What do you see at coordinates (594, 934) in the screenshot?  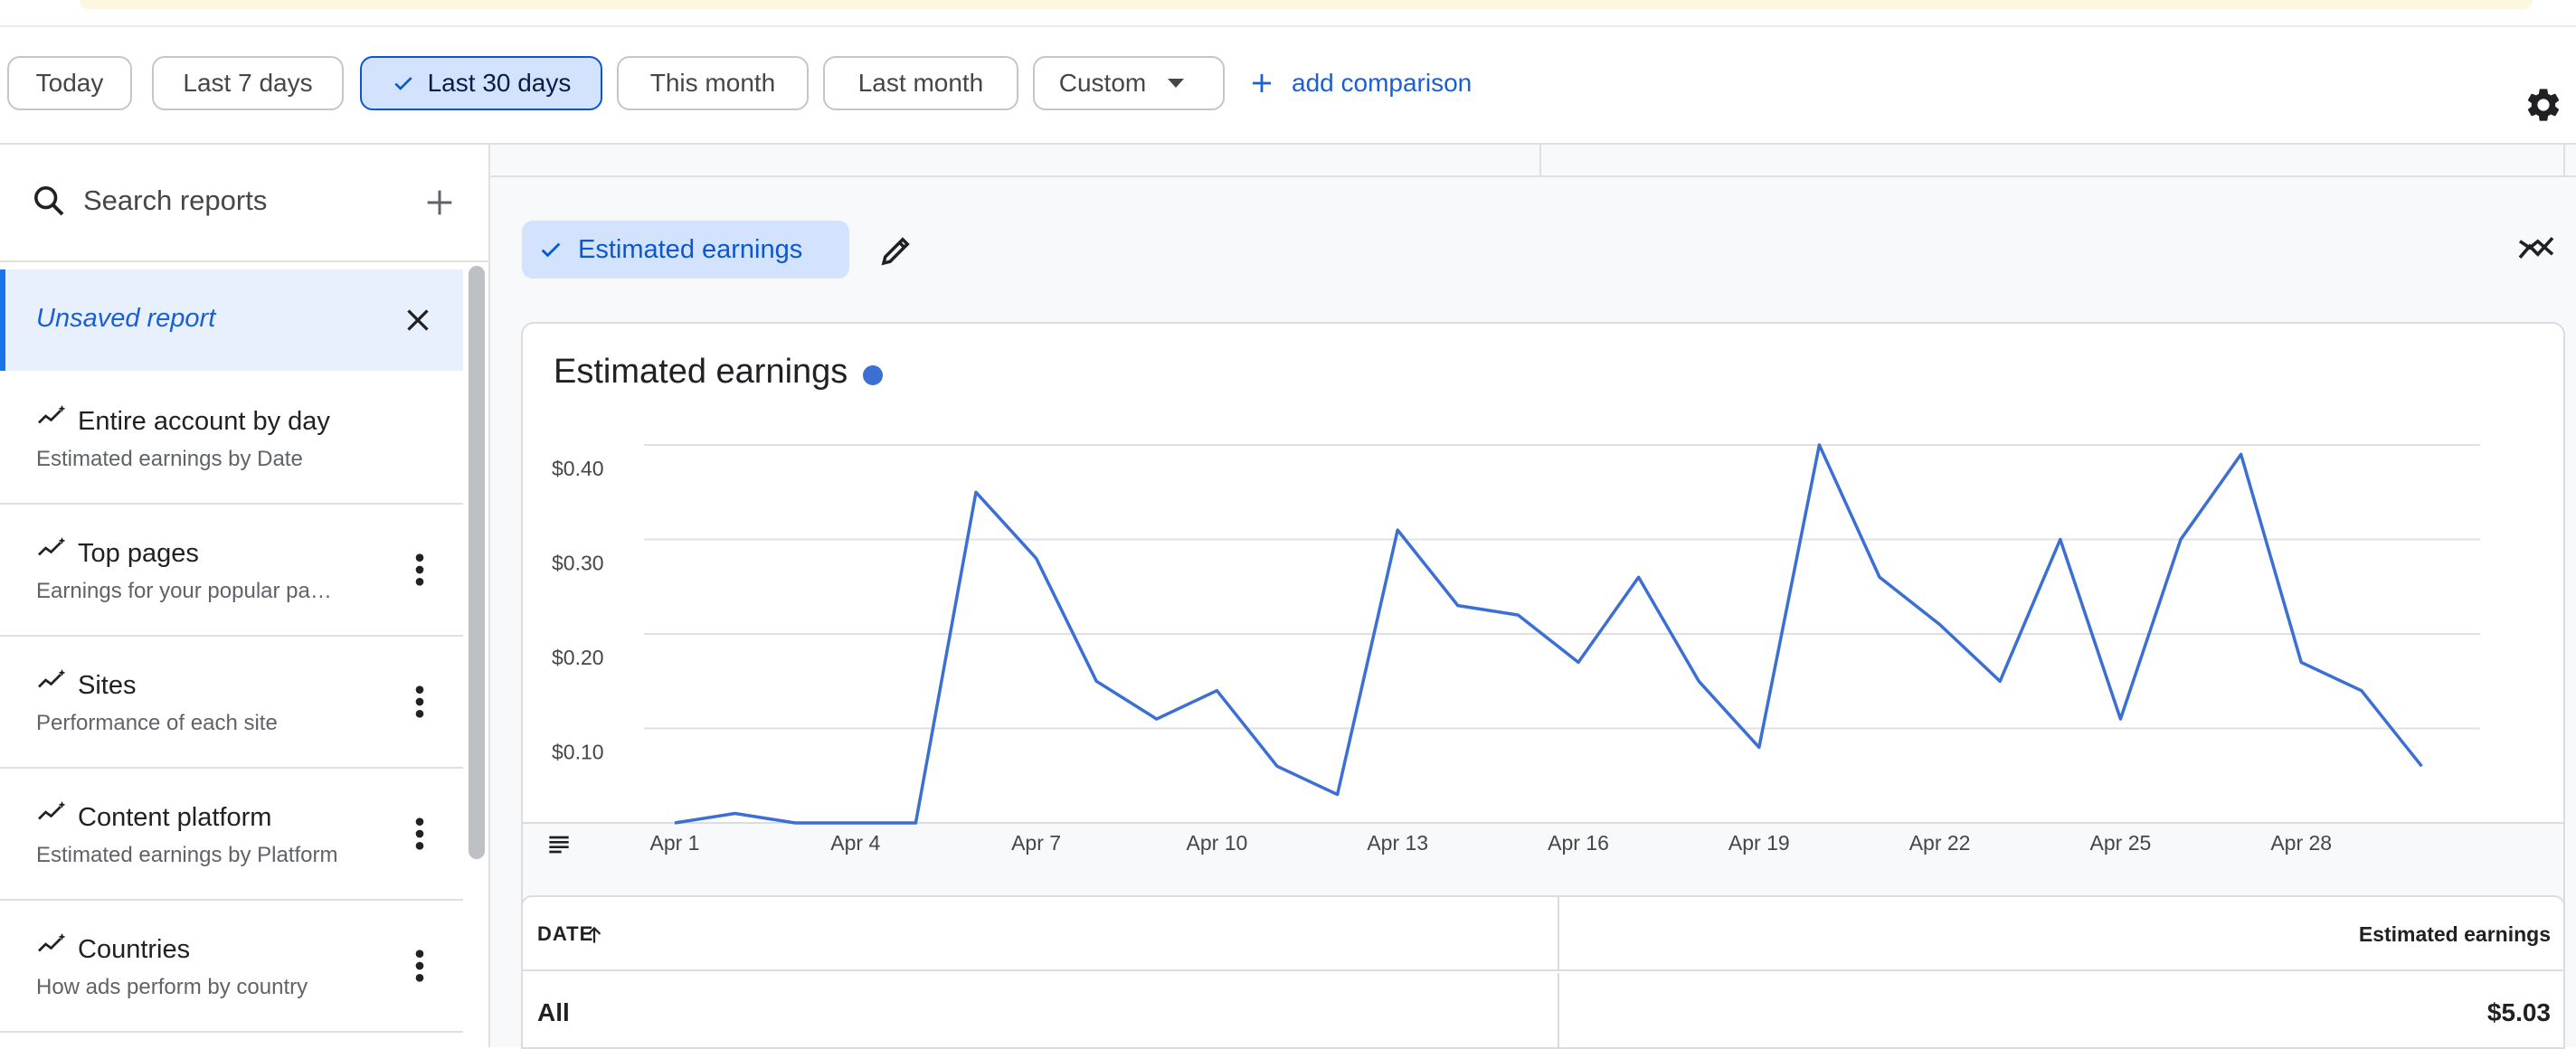 I see `arrow-up-icon` at bounding box center [594, 934].